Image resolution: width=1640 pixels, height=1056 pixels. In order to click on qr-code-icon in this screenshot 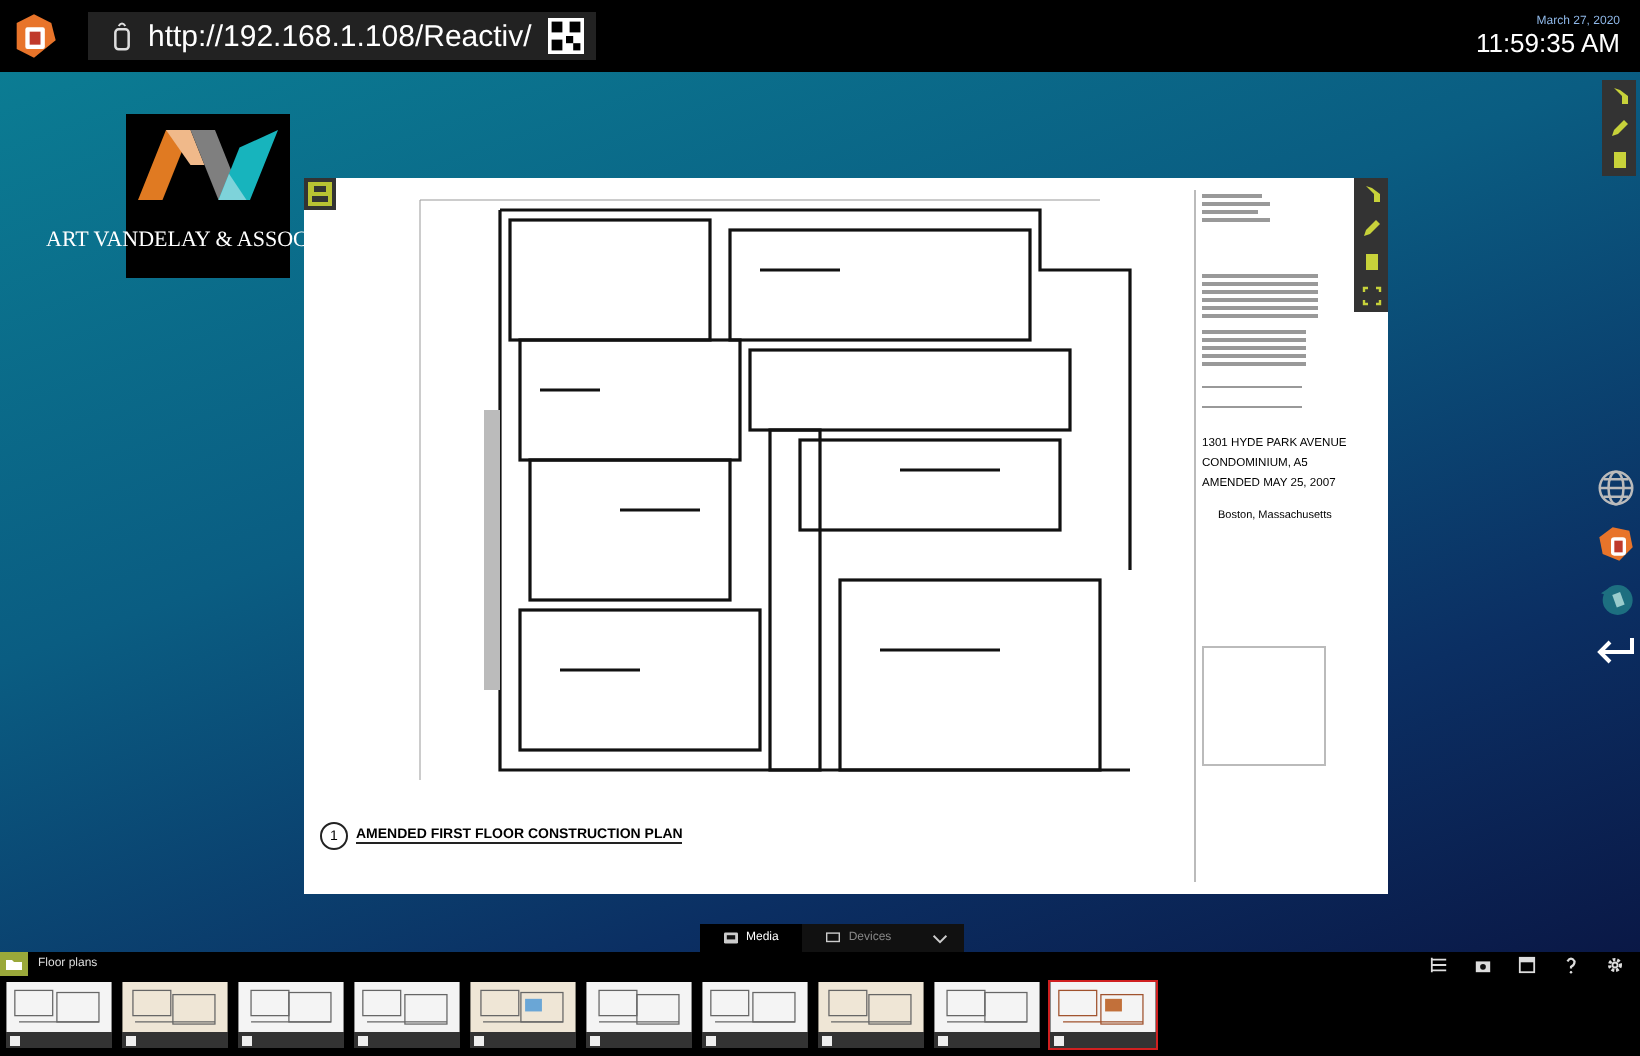, I will do `click(565, 36)`.